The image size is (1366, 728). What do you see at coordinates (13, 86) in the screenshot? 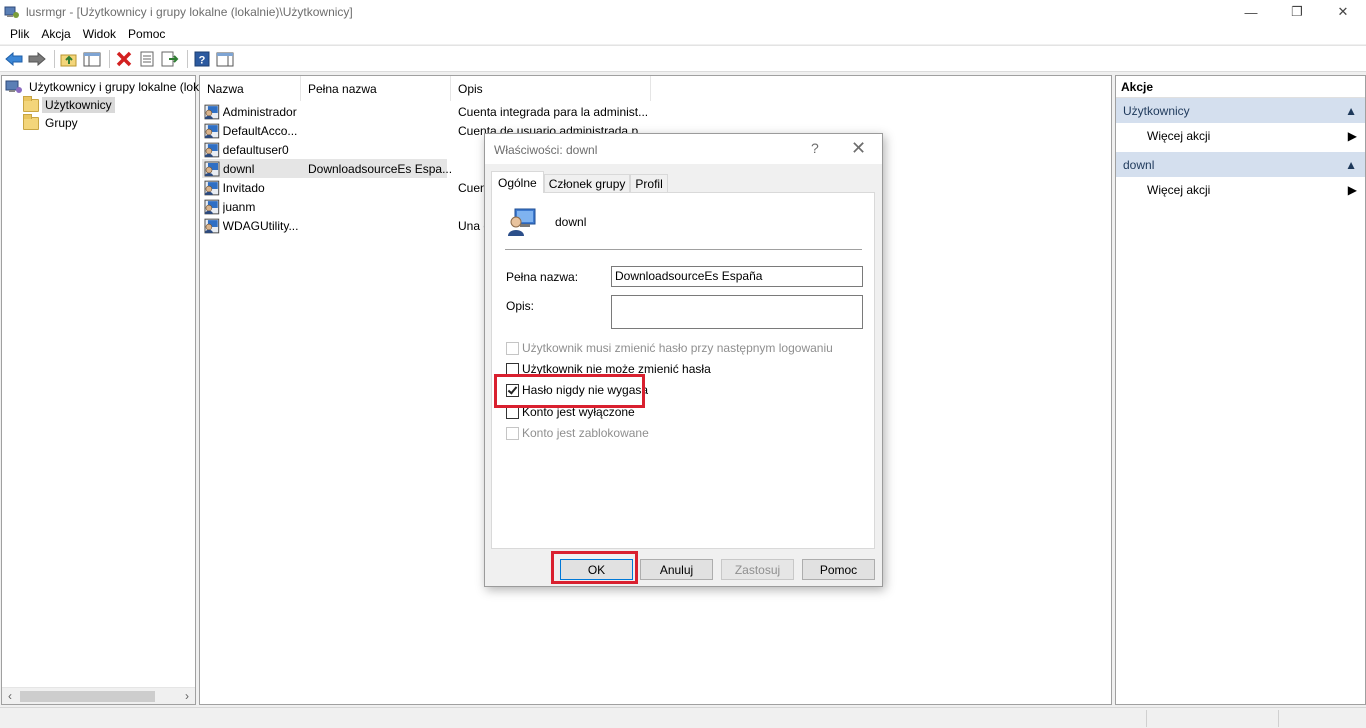
I see `users-groups-icon` at bounding box center [13, 86].